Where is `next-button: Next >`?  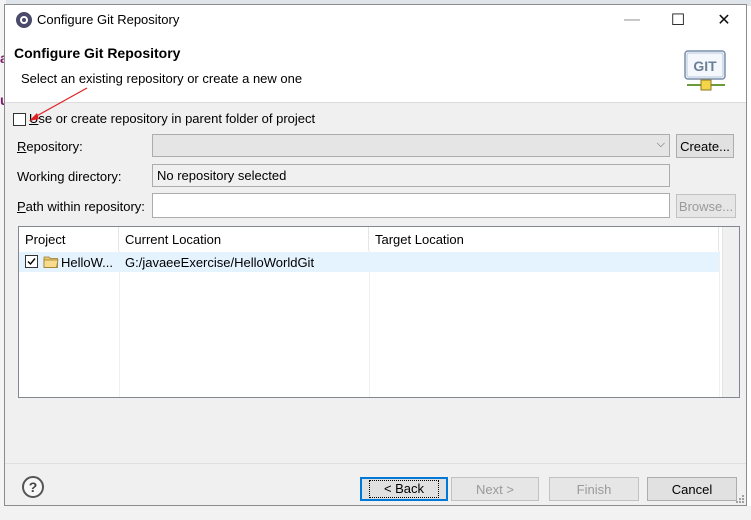 next-button: Next > is located at coordinates (495, 489).